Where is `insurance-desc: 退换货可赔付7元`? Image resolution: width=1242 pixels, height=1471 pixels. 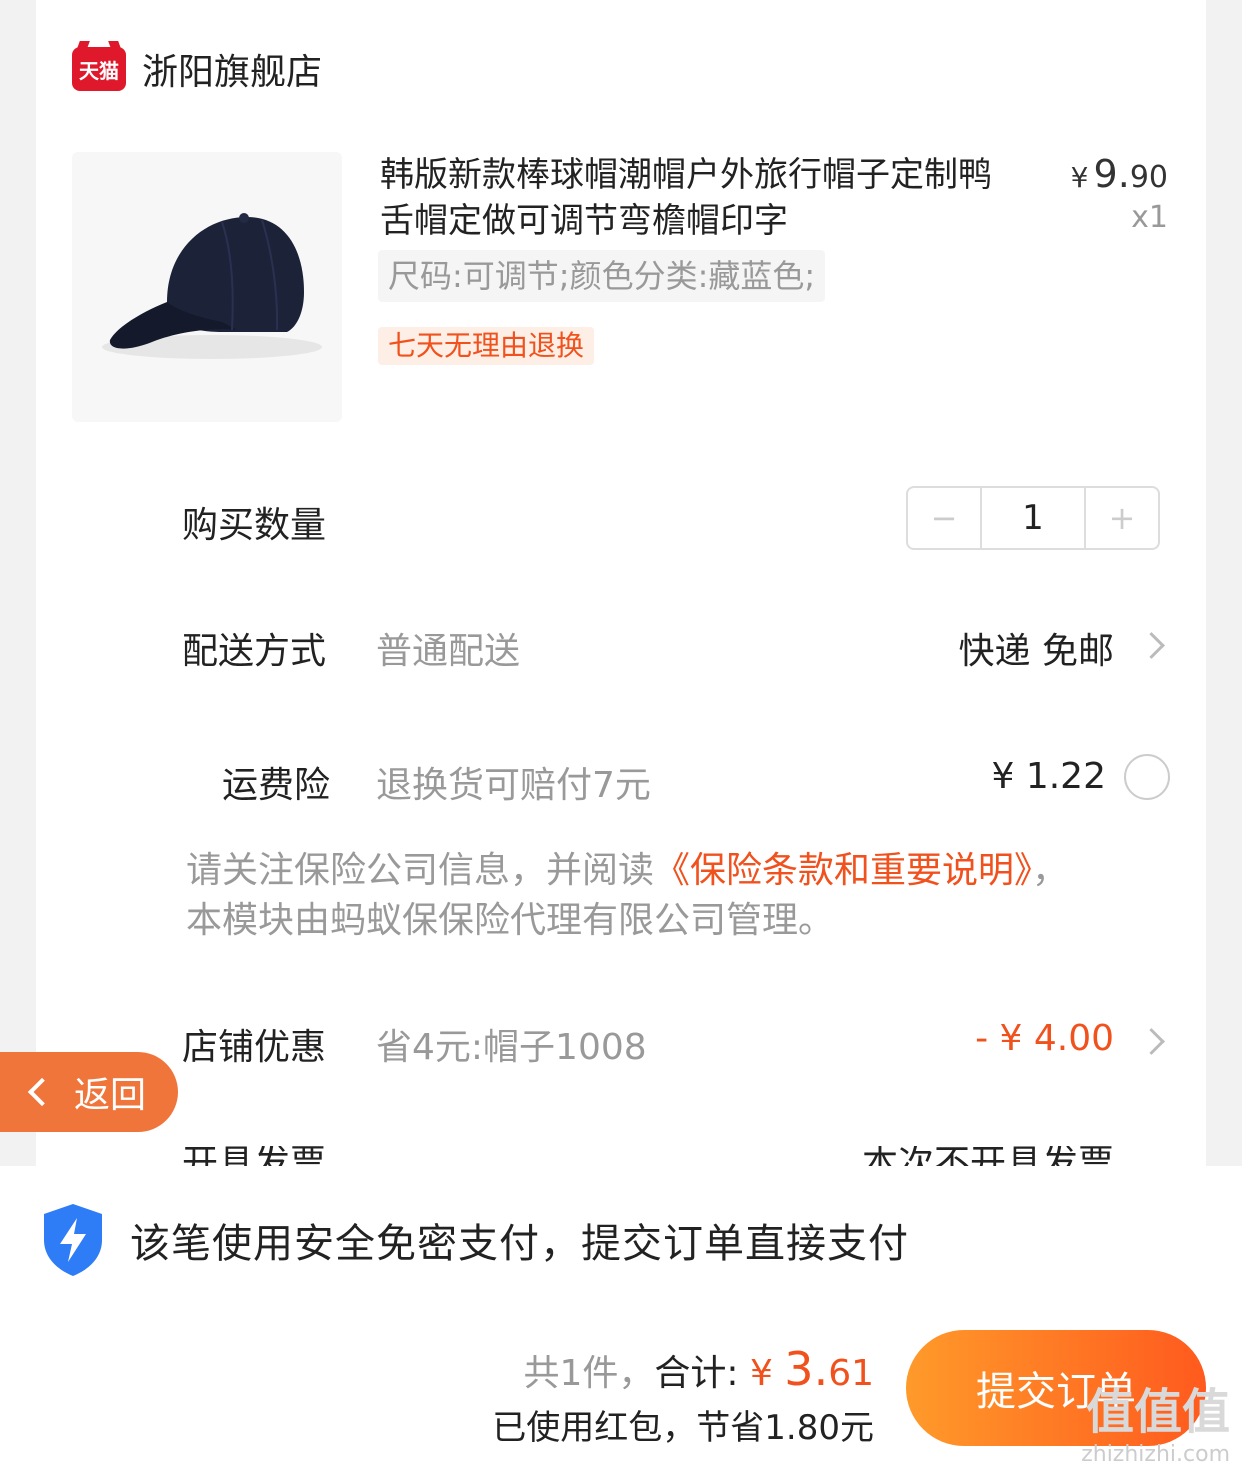 insurance-desc: 退换货可赔付7元 is located at coordinates (513, 785).